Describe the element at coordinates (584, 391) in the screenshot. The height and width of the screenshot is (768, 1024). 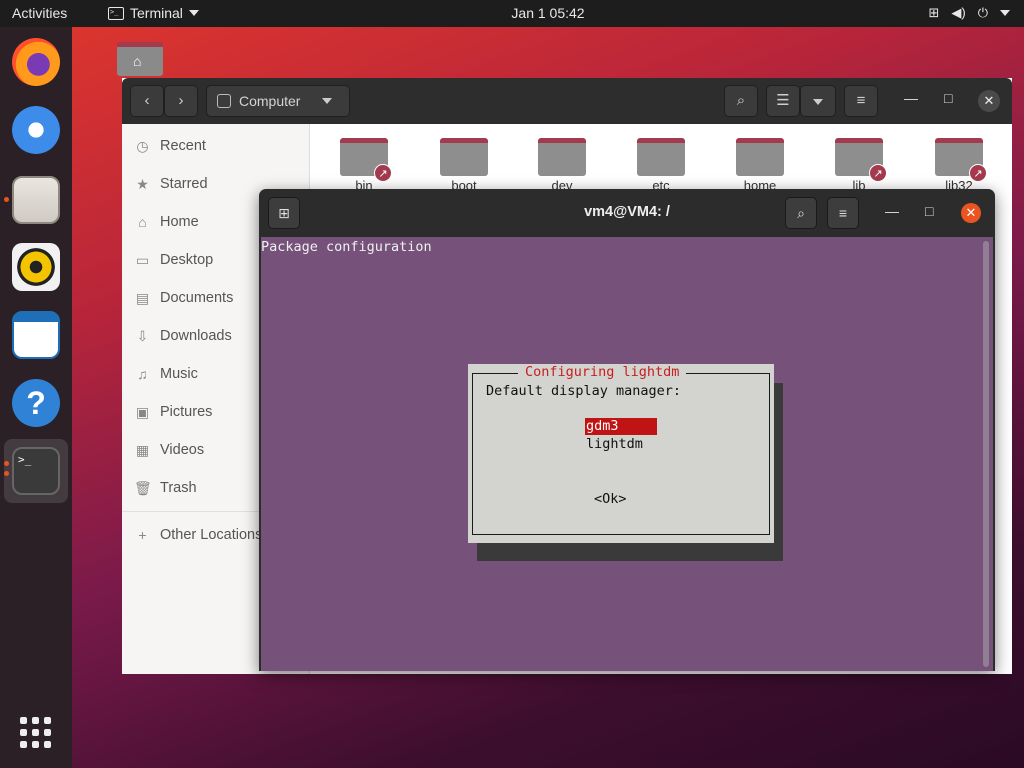
I see `dialog-prompt: Default display manager:` at that location.